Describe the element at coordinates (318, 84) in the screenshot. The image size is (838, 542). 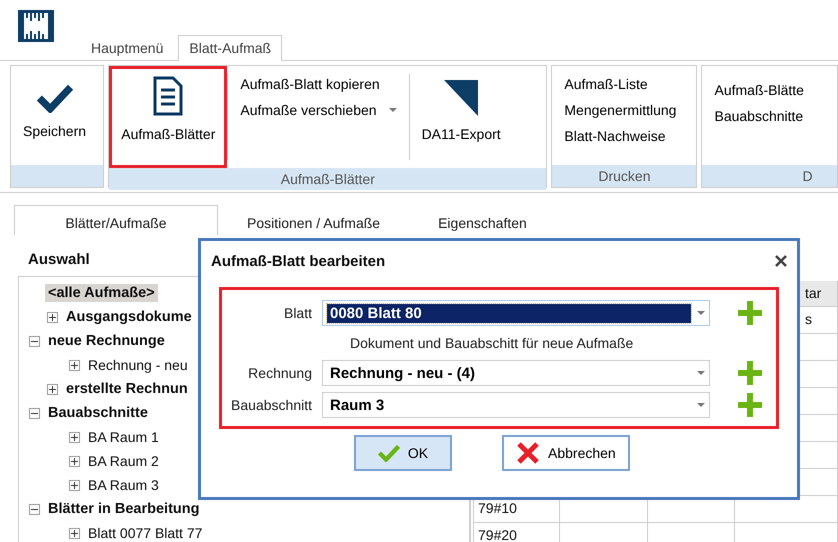
I see `ribbon-button: Aufmaß-Blatt kopieren` at that location.